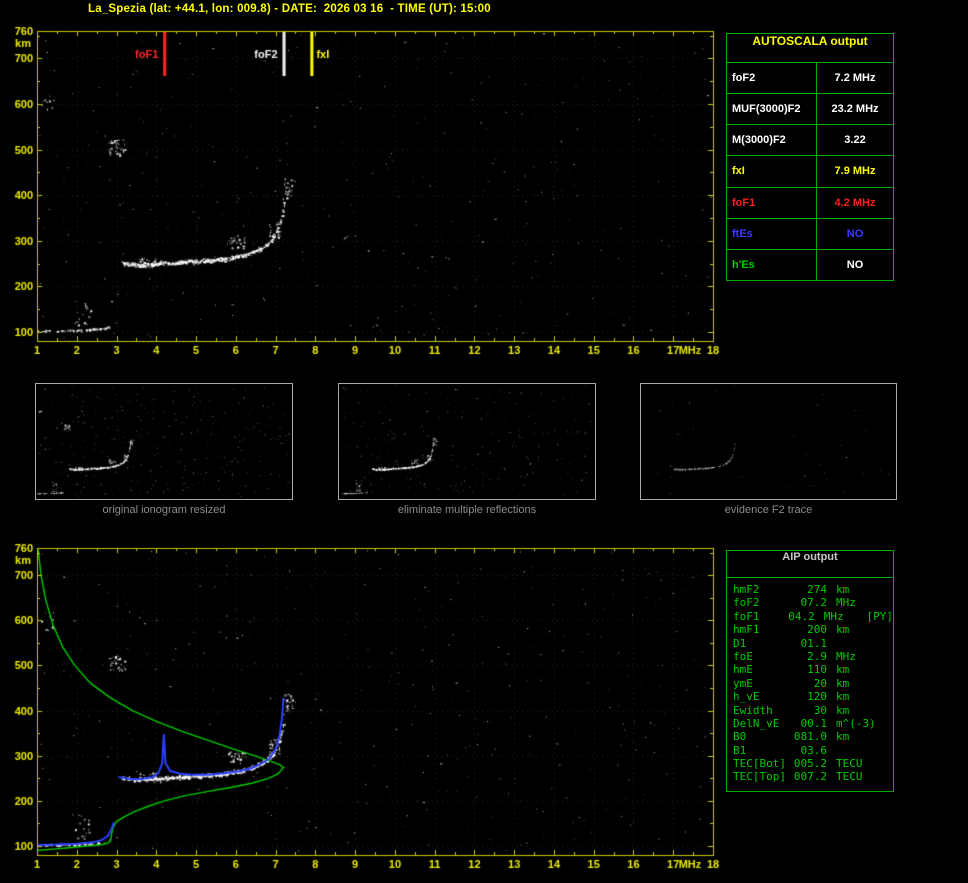  Describe the element at coordinates (746, 603) in the screenshot. I see `aip-row-name: foF2` at that location.